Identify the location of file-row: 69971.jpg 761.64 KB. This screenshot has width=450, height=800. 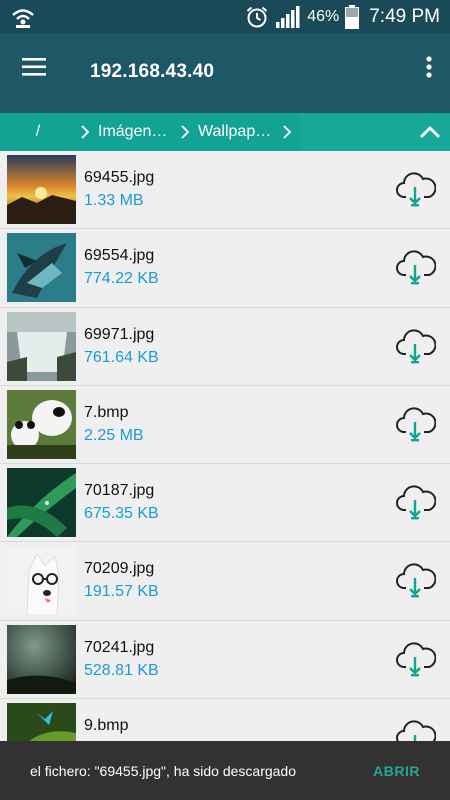
(225, 346).